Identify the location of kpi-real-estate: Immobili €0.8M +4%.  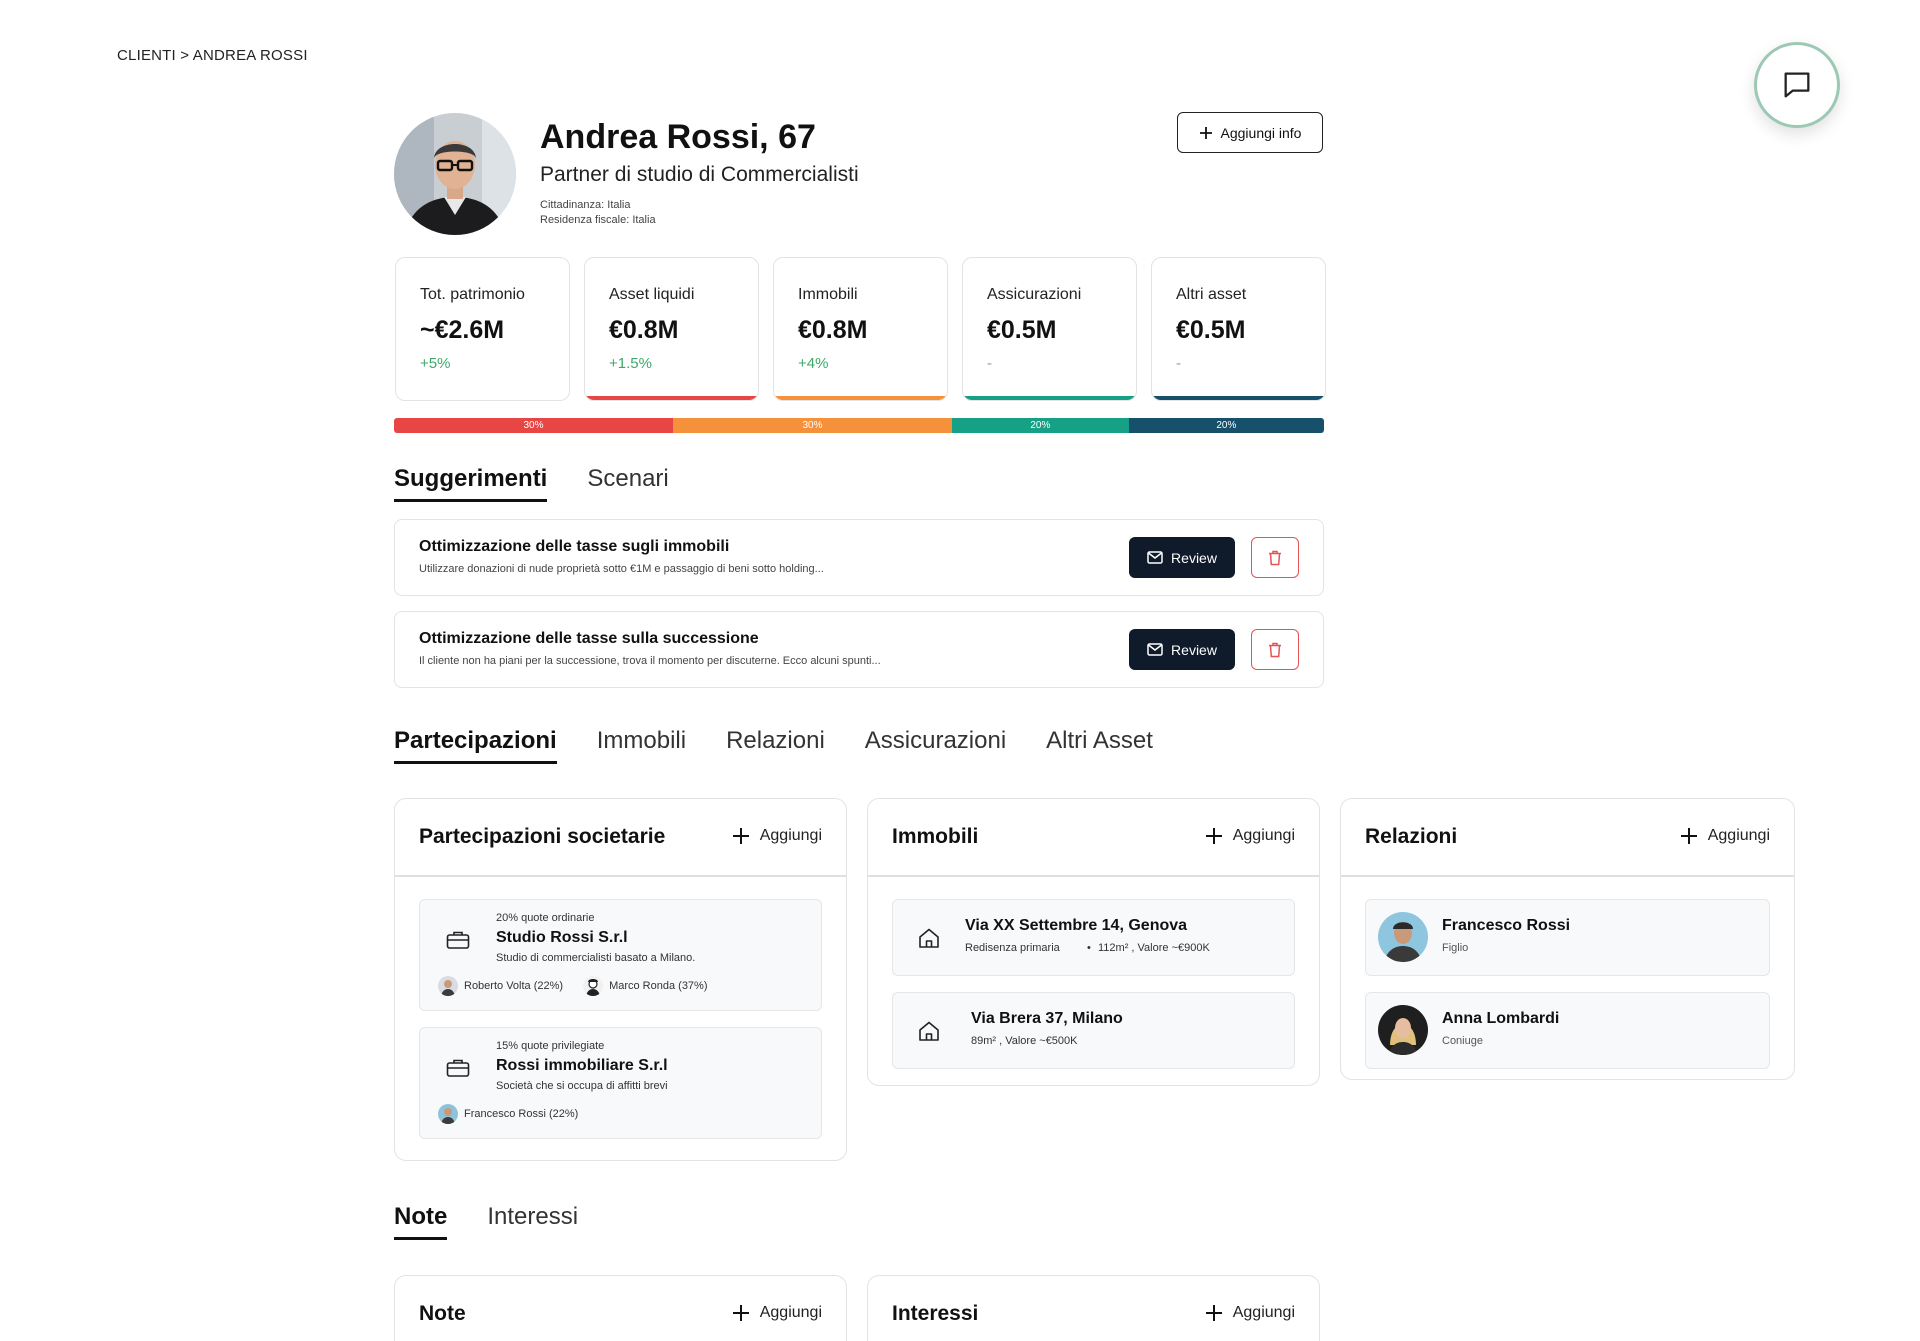
(860, 329).